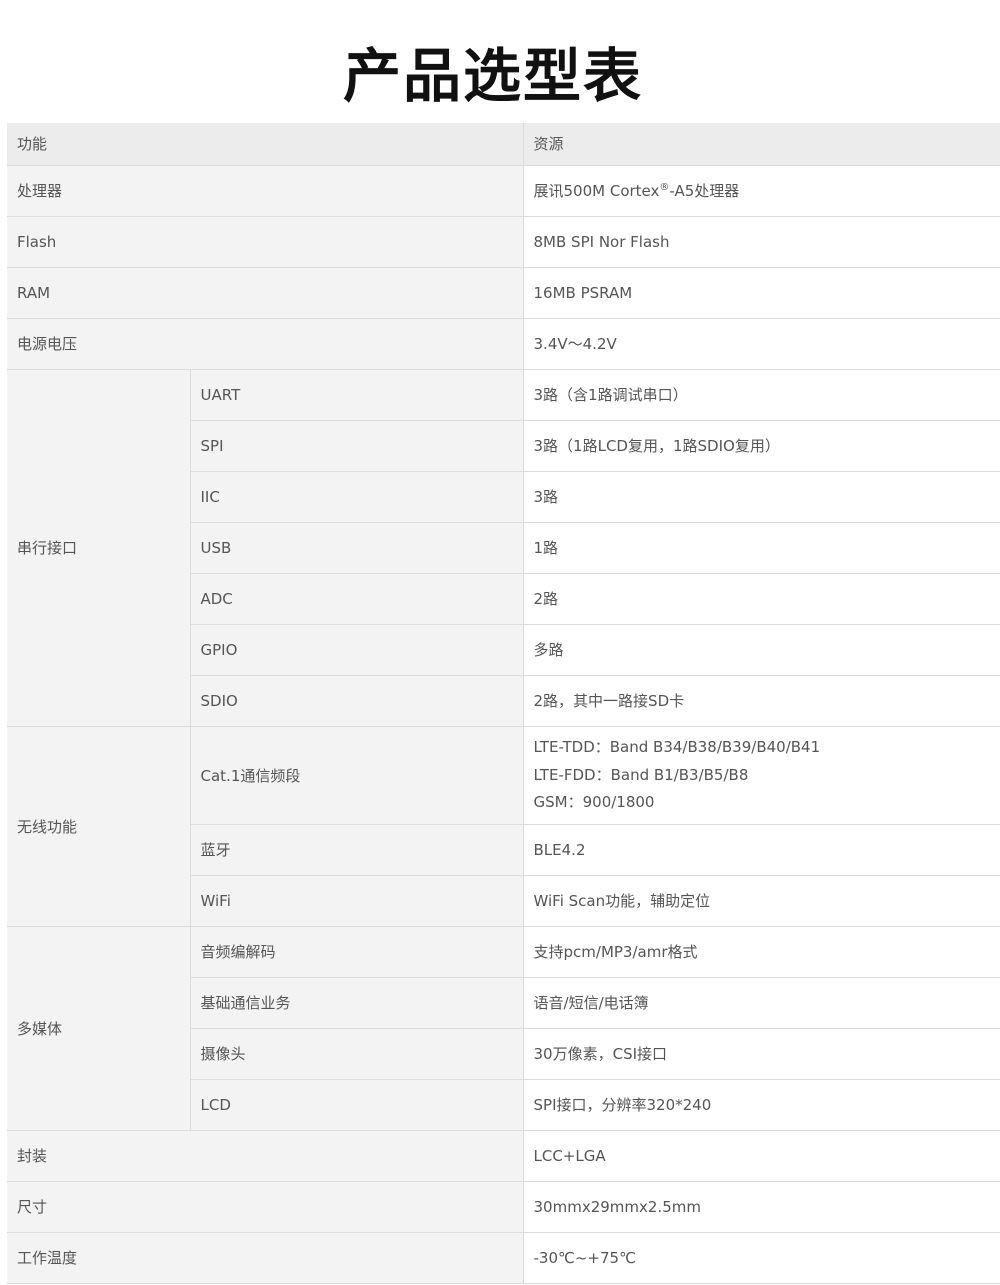  I want to click on table-row: 处理器 展讯500M Cortex®-A5处理器, so click(503, 191).